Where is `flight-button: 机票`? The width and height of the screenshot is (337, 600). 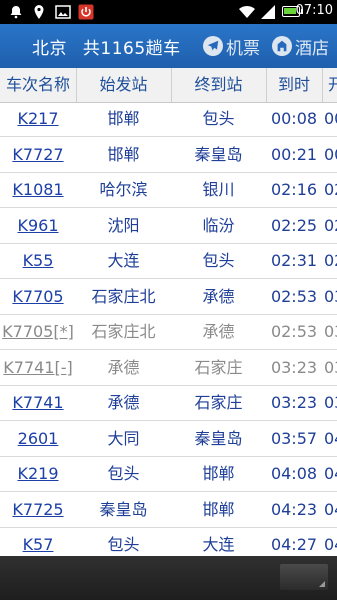 flight-button: 机票 is located at coordinates (231, 46).